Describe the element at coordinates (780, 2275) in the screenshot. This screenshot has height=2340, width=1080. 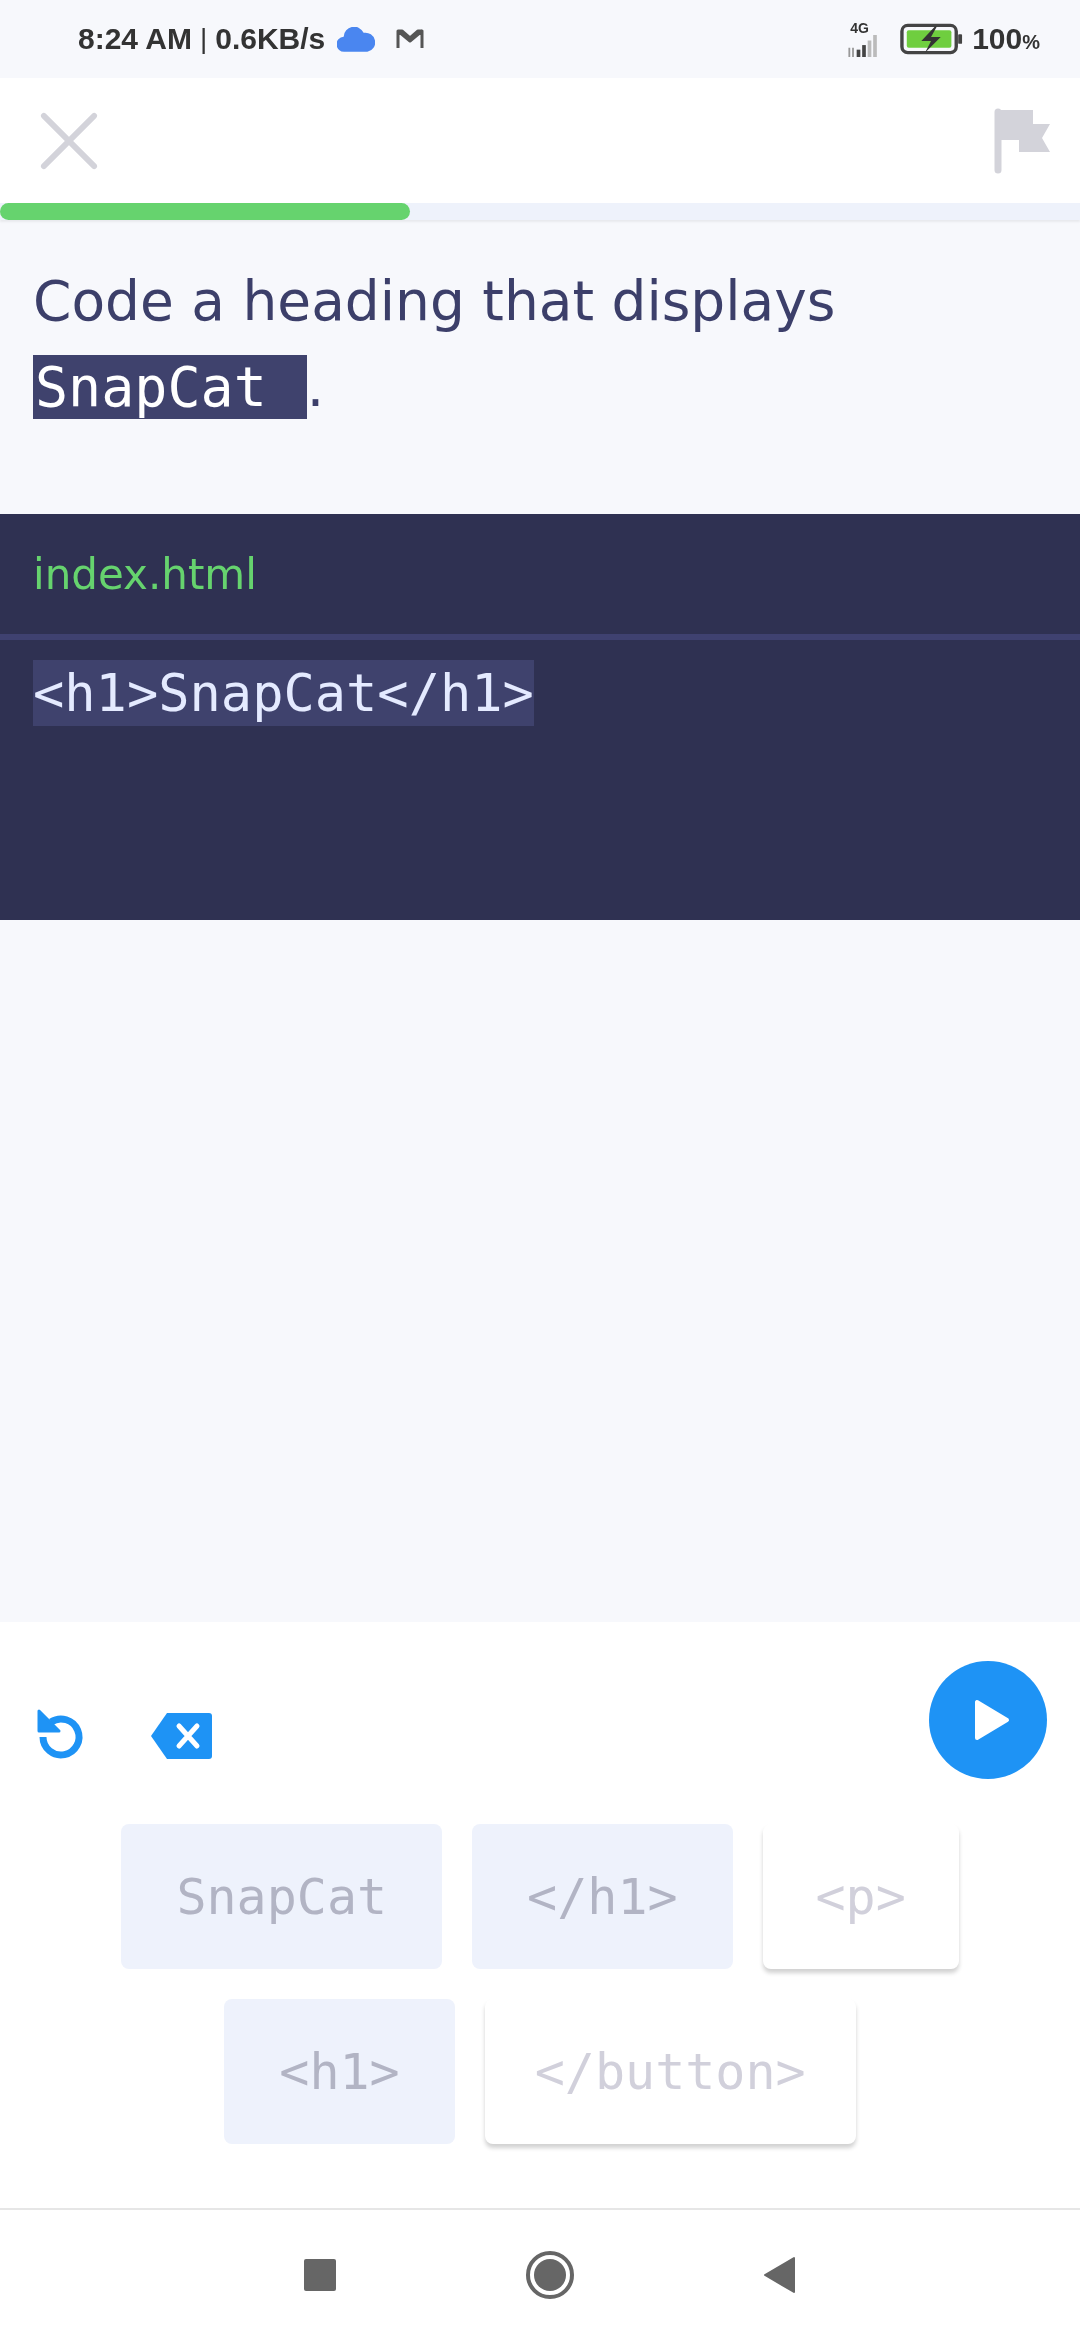
I see `back-icon` at that location.